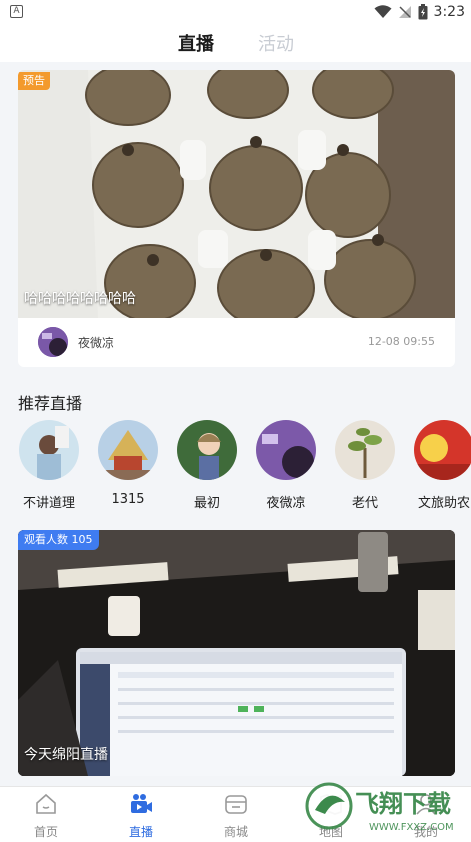  I want to click on anchor-name: 老代, so click(364, 503).